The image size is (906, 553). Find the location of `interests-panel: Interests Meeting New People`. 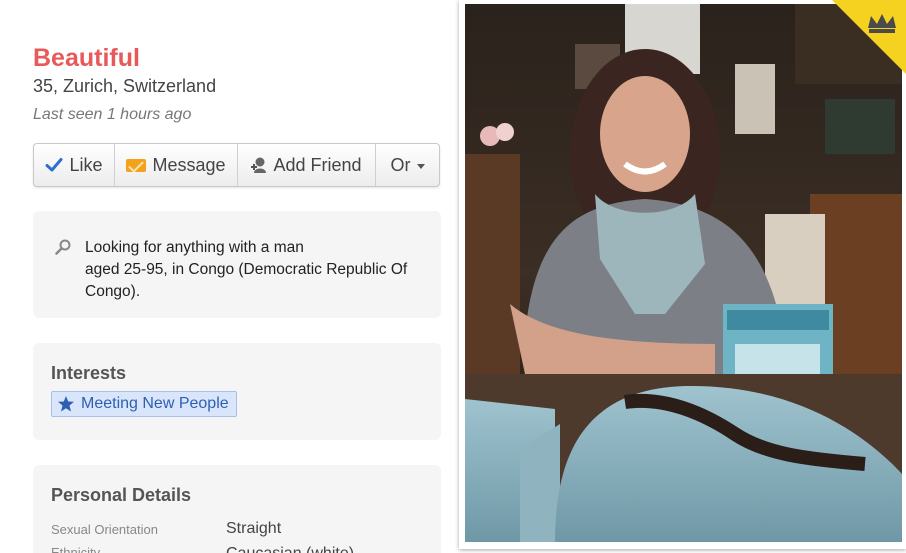

interests-panel: Interests Meeting New People is located at coordinates (237, 391).